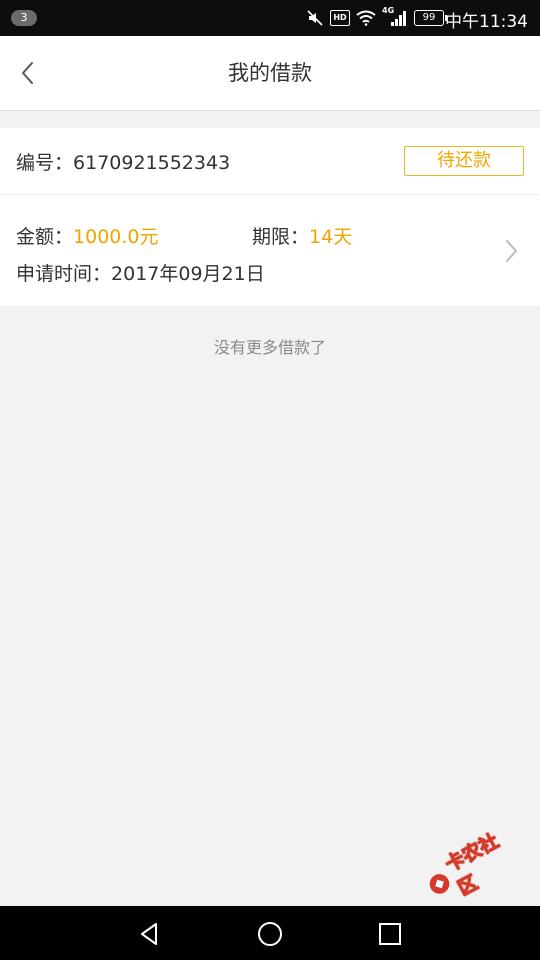  I want to click on nav-home-icon, so click(270, 934).